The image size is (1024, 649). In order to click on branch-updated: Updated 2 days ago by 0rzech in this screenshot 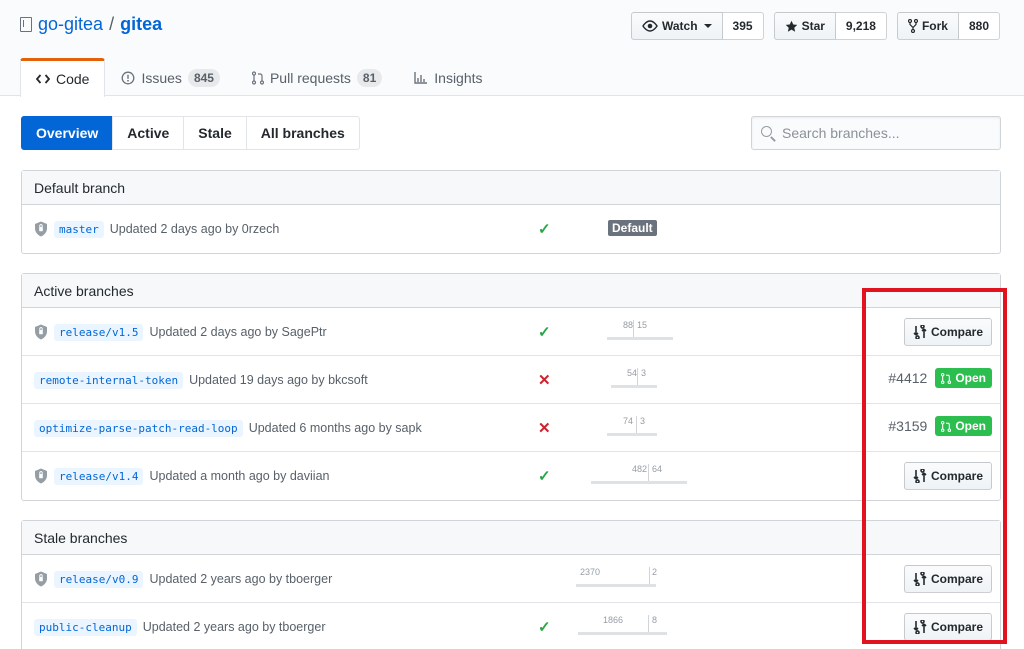, I will do `click(194, 229)`.